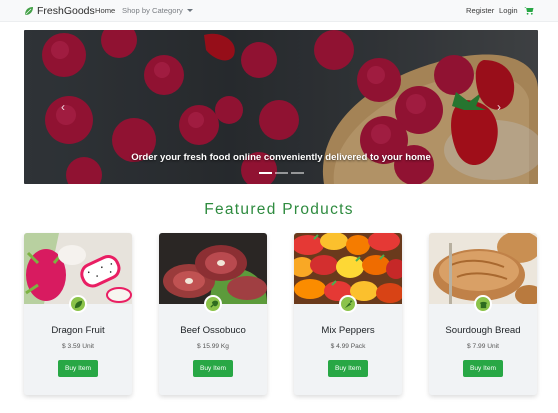  I want to click on nav-home-link: Home, so click(105, 10).